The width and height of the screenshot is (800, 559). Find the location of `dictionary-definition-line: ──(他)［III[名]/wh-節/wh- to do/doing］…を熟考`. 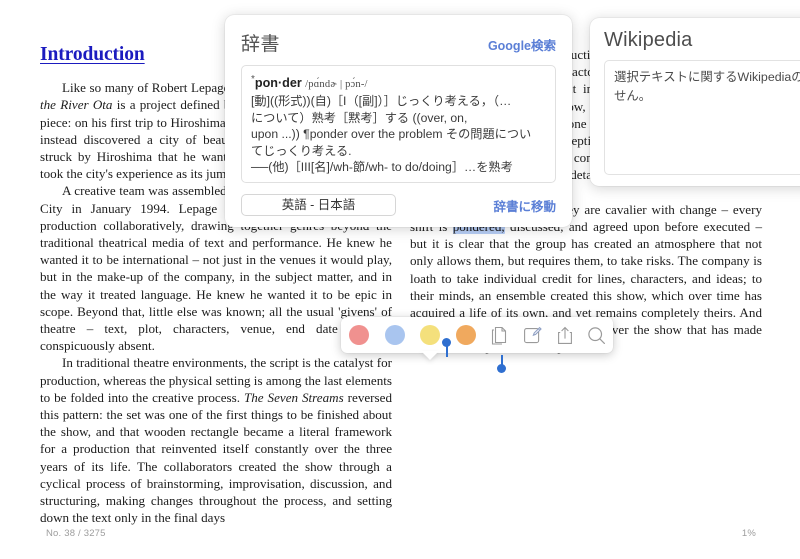

dictionary-definition-line: ──(他)［III[名]/wh-節/wh- to do/doing］…を熟考 is located at coordinates (382, 167).